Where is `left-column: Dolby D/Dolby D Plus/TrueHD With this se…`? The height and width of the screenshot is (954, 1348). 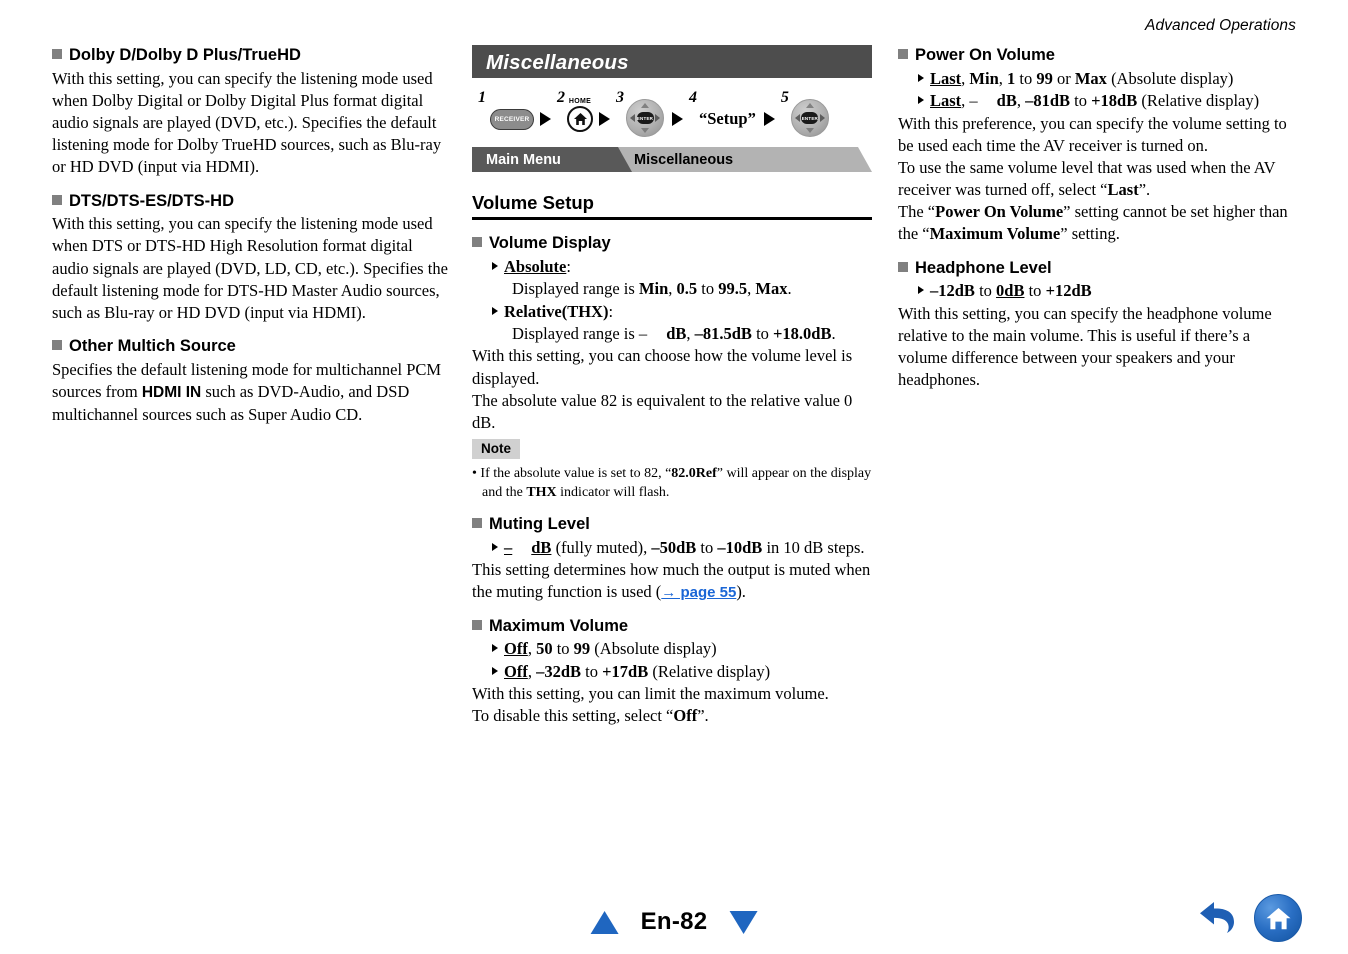
left-column: Dolby D/Dolby D Plus/TrueHD With this se… is located at coordinates (252, 235).